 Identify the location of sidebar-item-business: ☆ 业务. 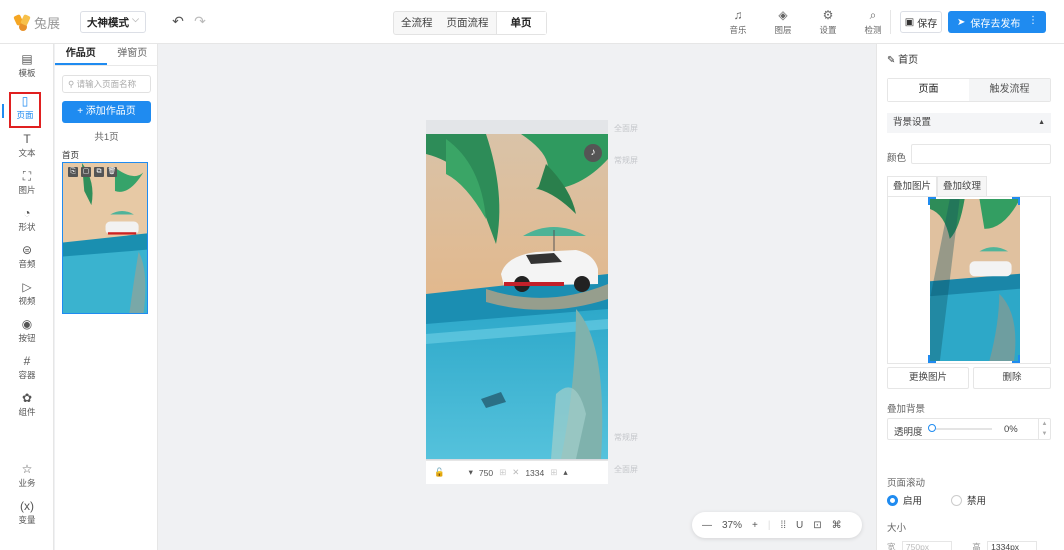
(27, 479).